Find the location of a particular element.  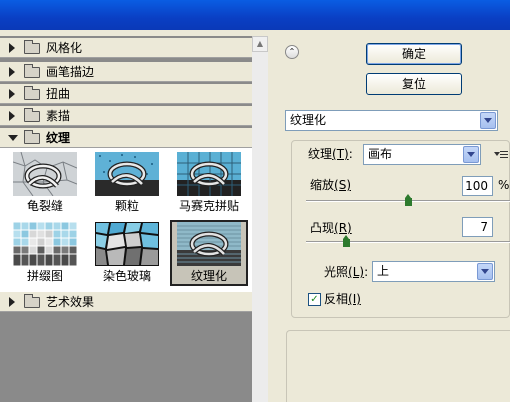

invert-label: 反相(I) is located at coordinates (342, 299).